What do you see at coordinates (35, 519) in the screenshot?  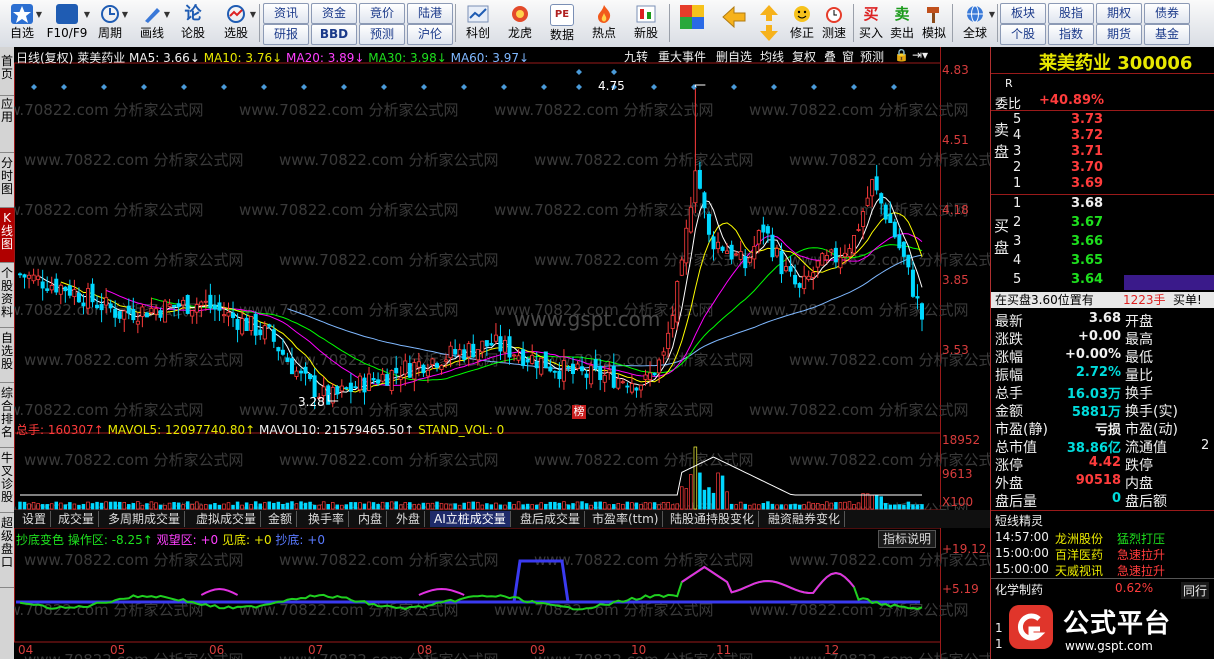 I see `tab-settings: 设置` at bounding box center [35, 519].